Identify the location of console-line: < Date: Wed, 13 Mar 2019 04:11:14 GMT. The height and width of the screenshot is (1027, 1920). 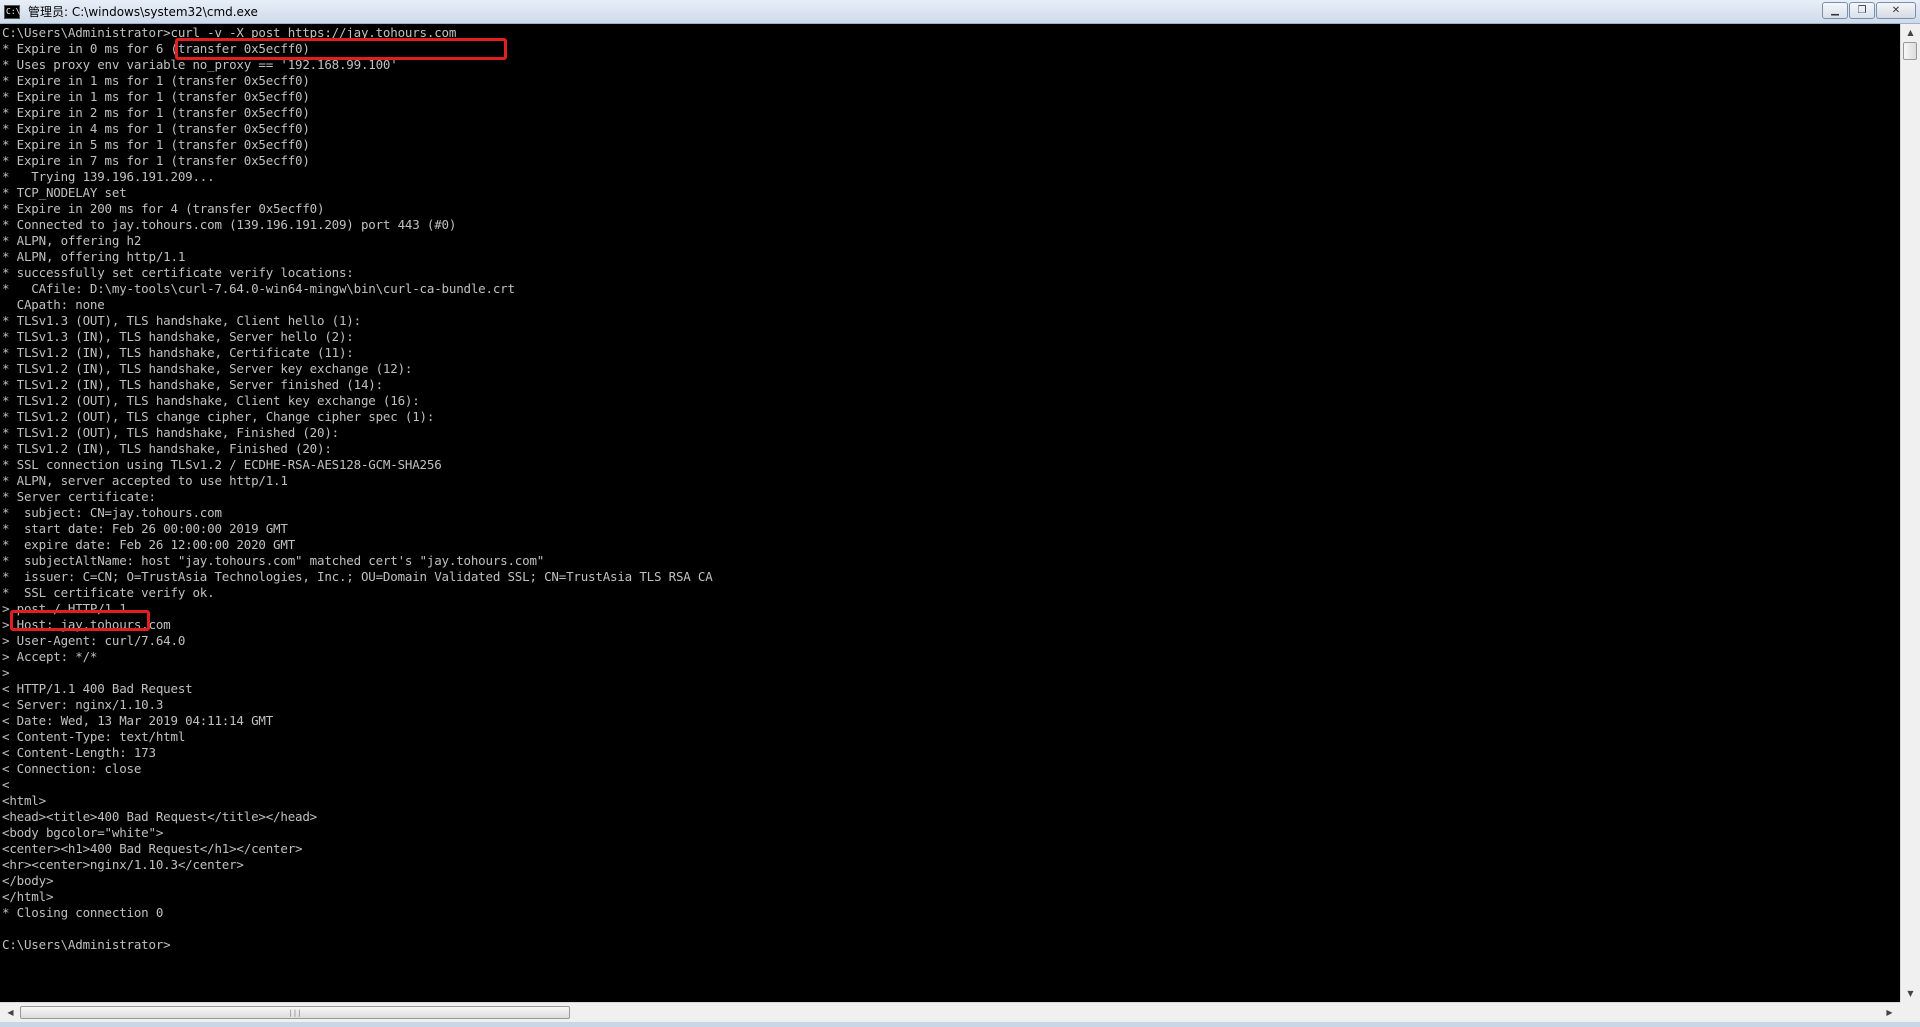
(138, 720).